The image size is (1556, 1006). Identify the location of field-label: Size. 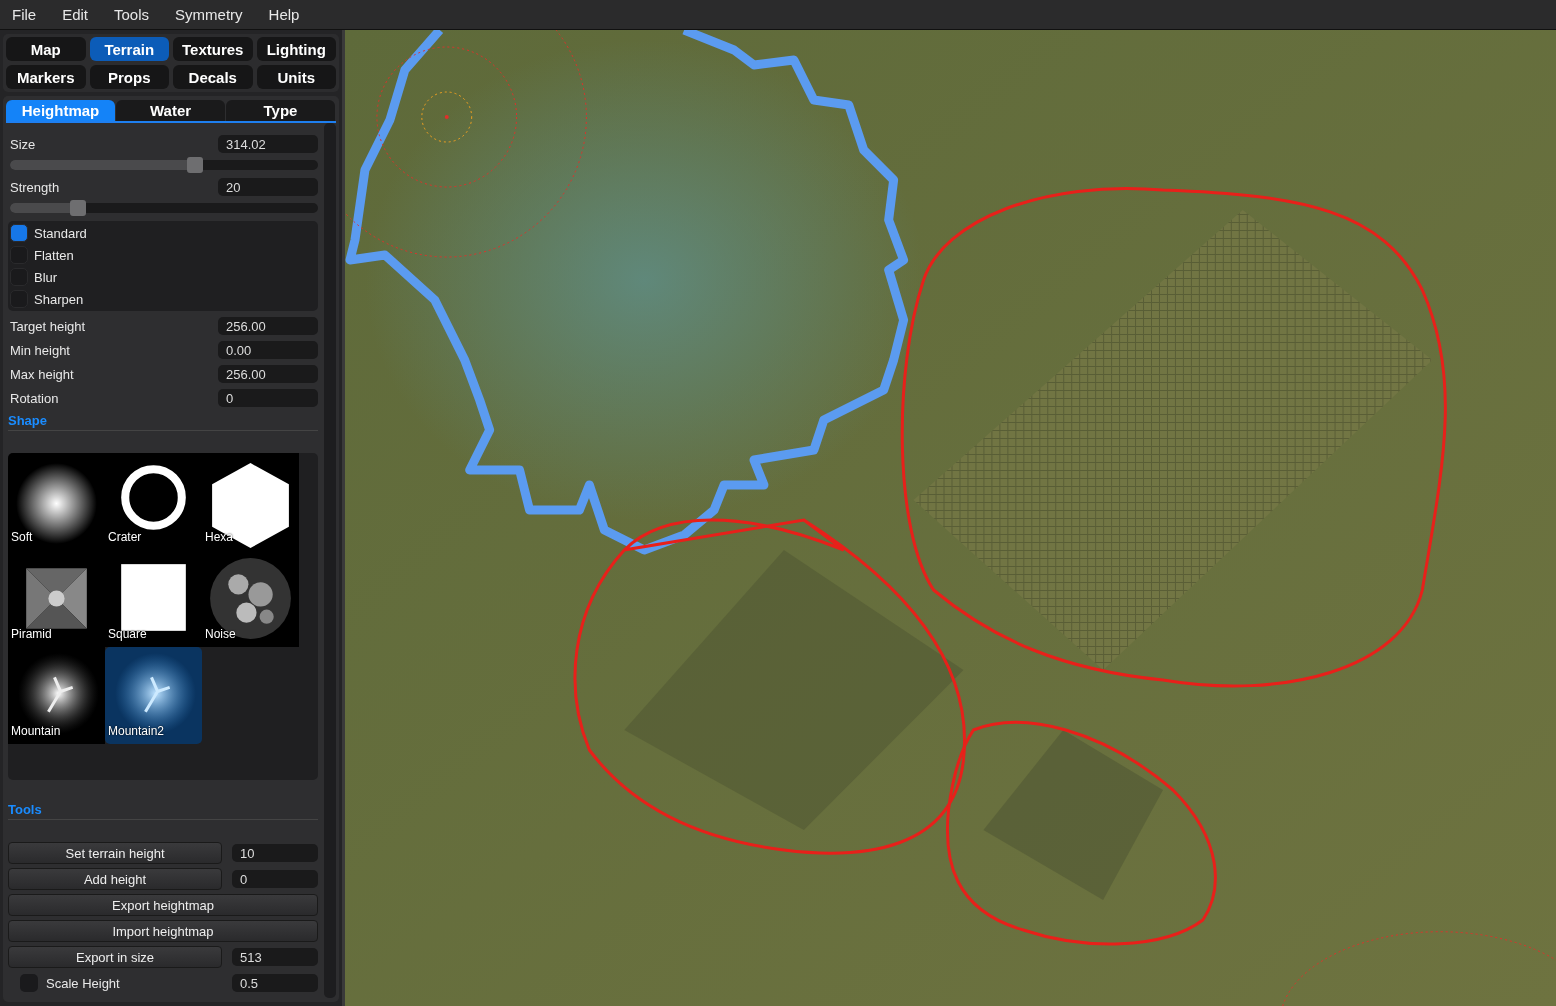
(22, 144).